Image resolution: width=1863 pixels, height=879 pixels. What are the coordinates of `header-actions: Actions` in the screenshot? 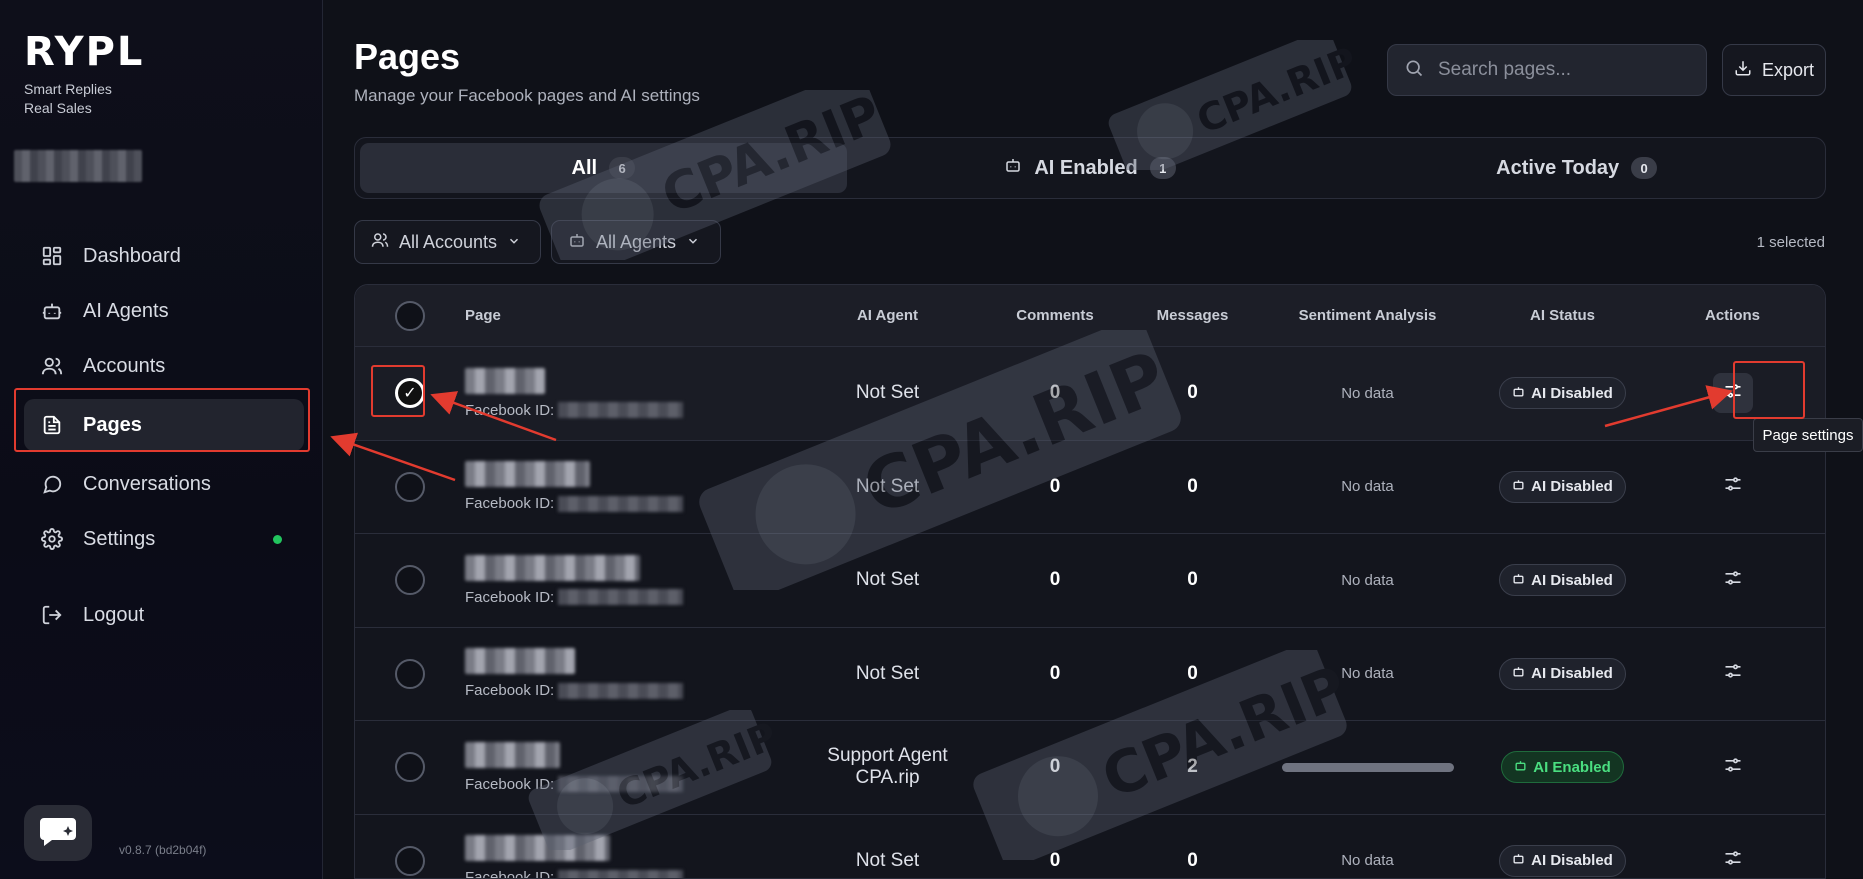 It's located at (1732, 315).